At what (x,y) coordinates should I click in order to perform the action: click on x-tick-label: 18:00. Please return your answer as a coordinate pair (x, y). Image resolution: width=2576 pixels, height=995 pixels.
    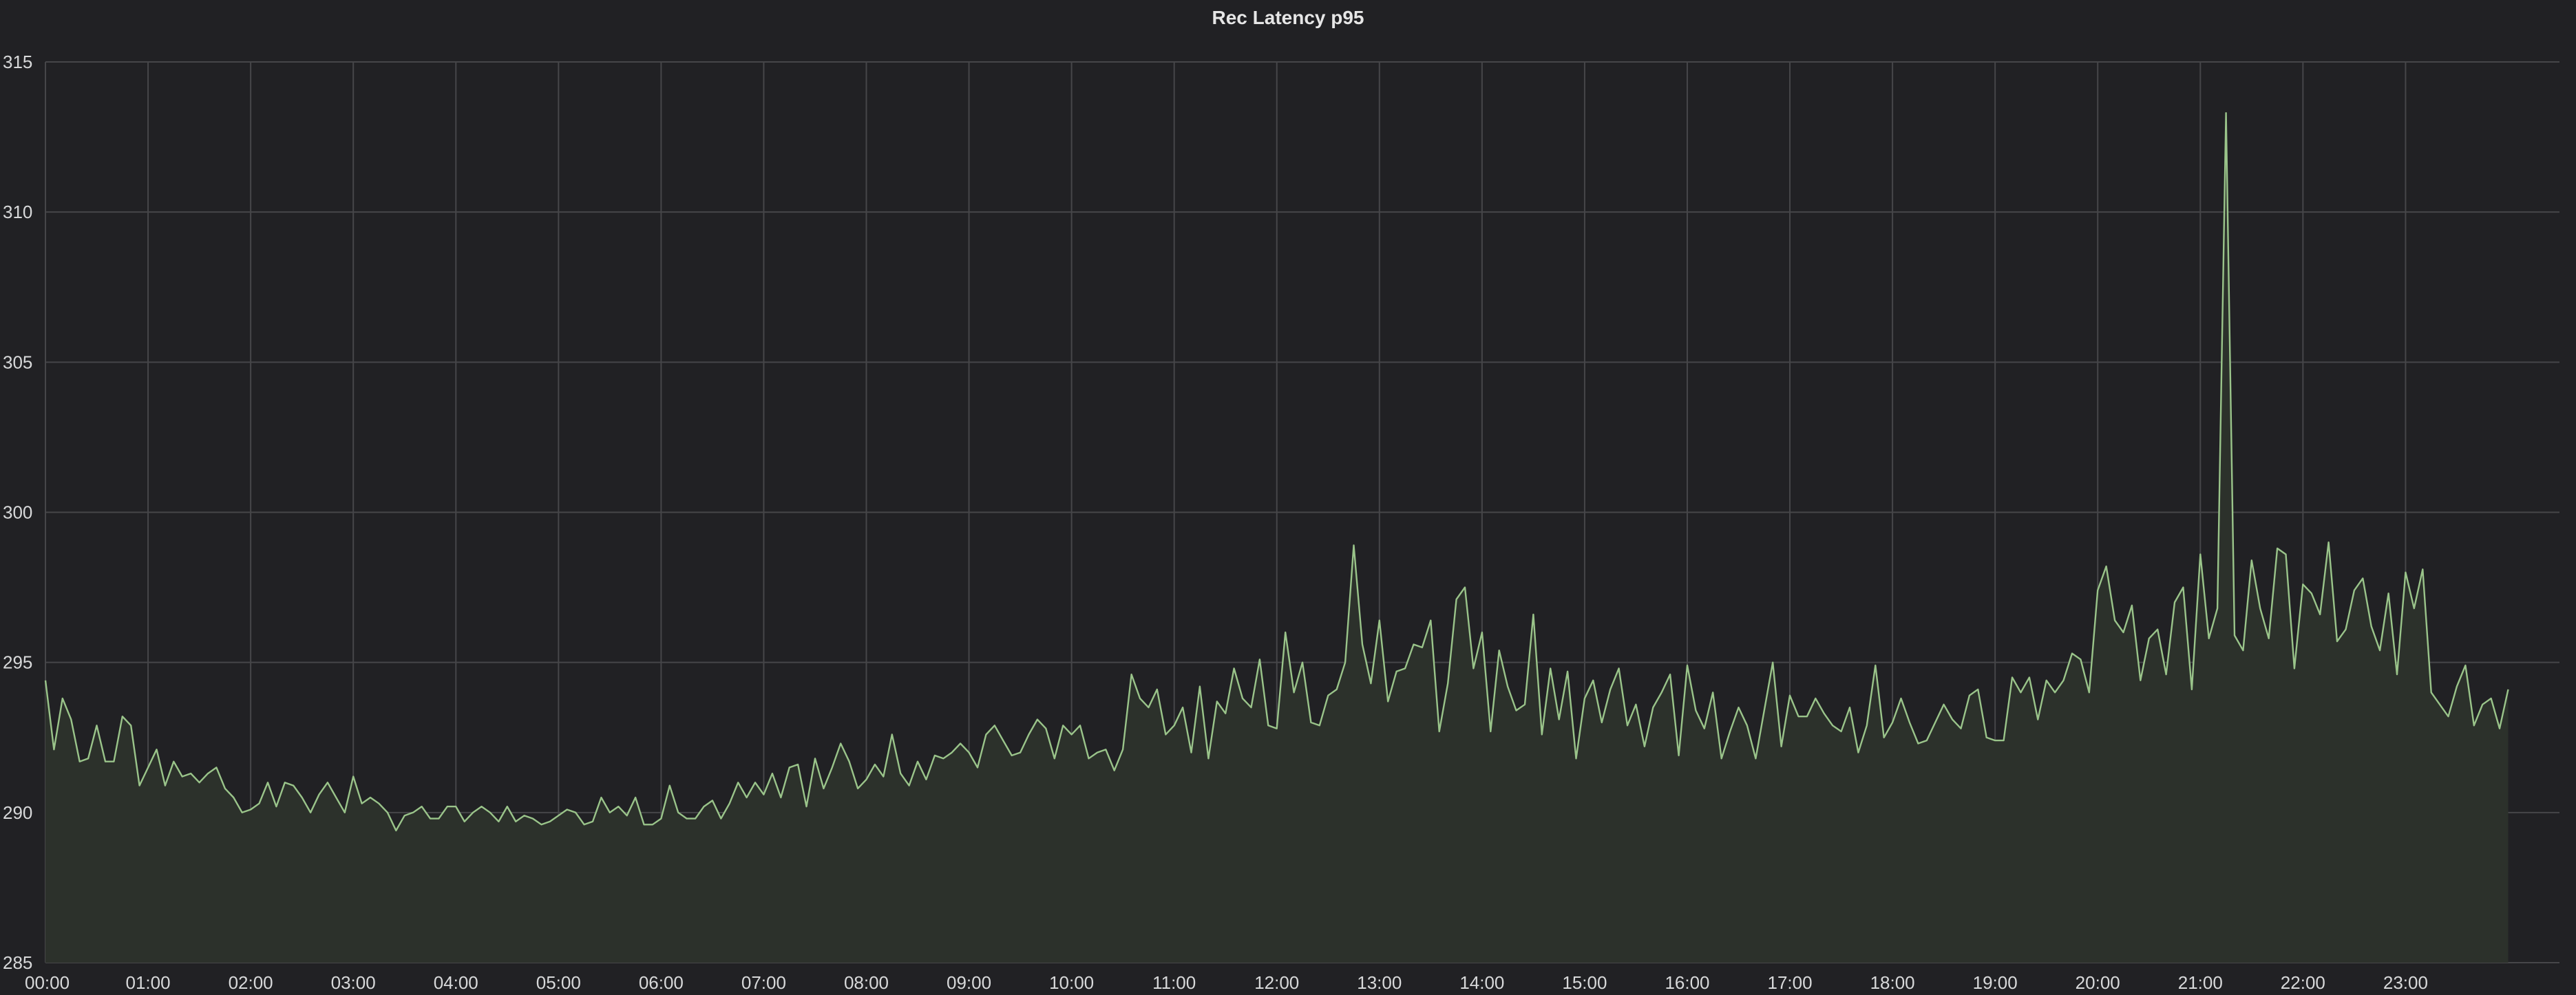
    Looking at the image, I should click on (1893, 982).